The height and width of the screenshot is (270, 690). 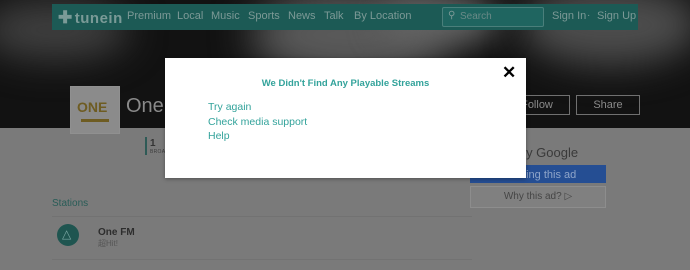 What do you see at coordinates (153, 143) in the screenshot?
I see `stat-number: 1` at bounding box center [153, 143].